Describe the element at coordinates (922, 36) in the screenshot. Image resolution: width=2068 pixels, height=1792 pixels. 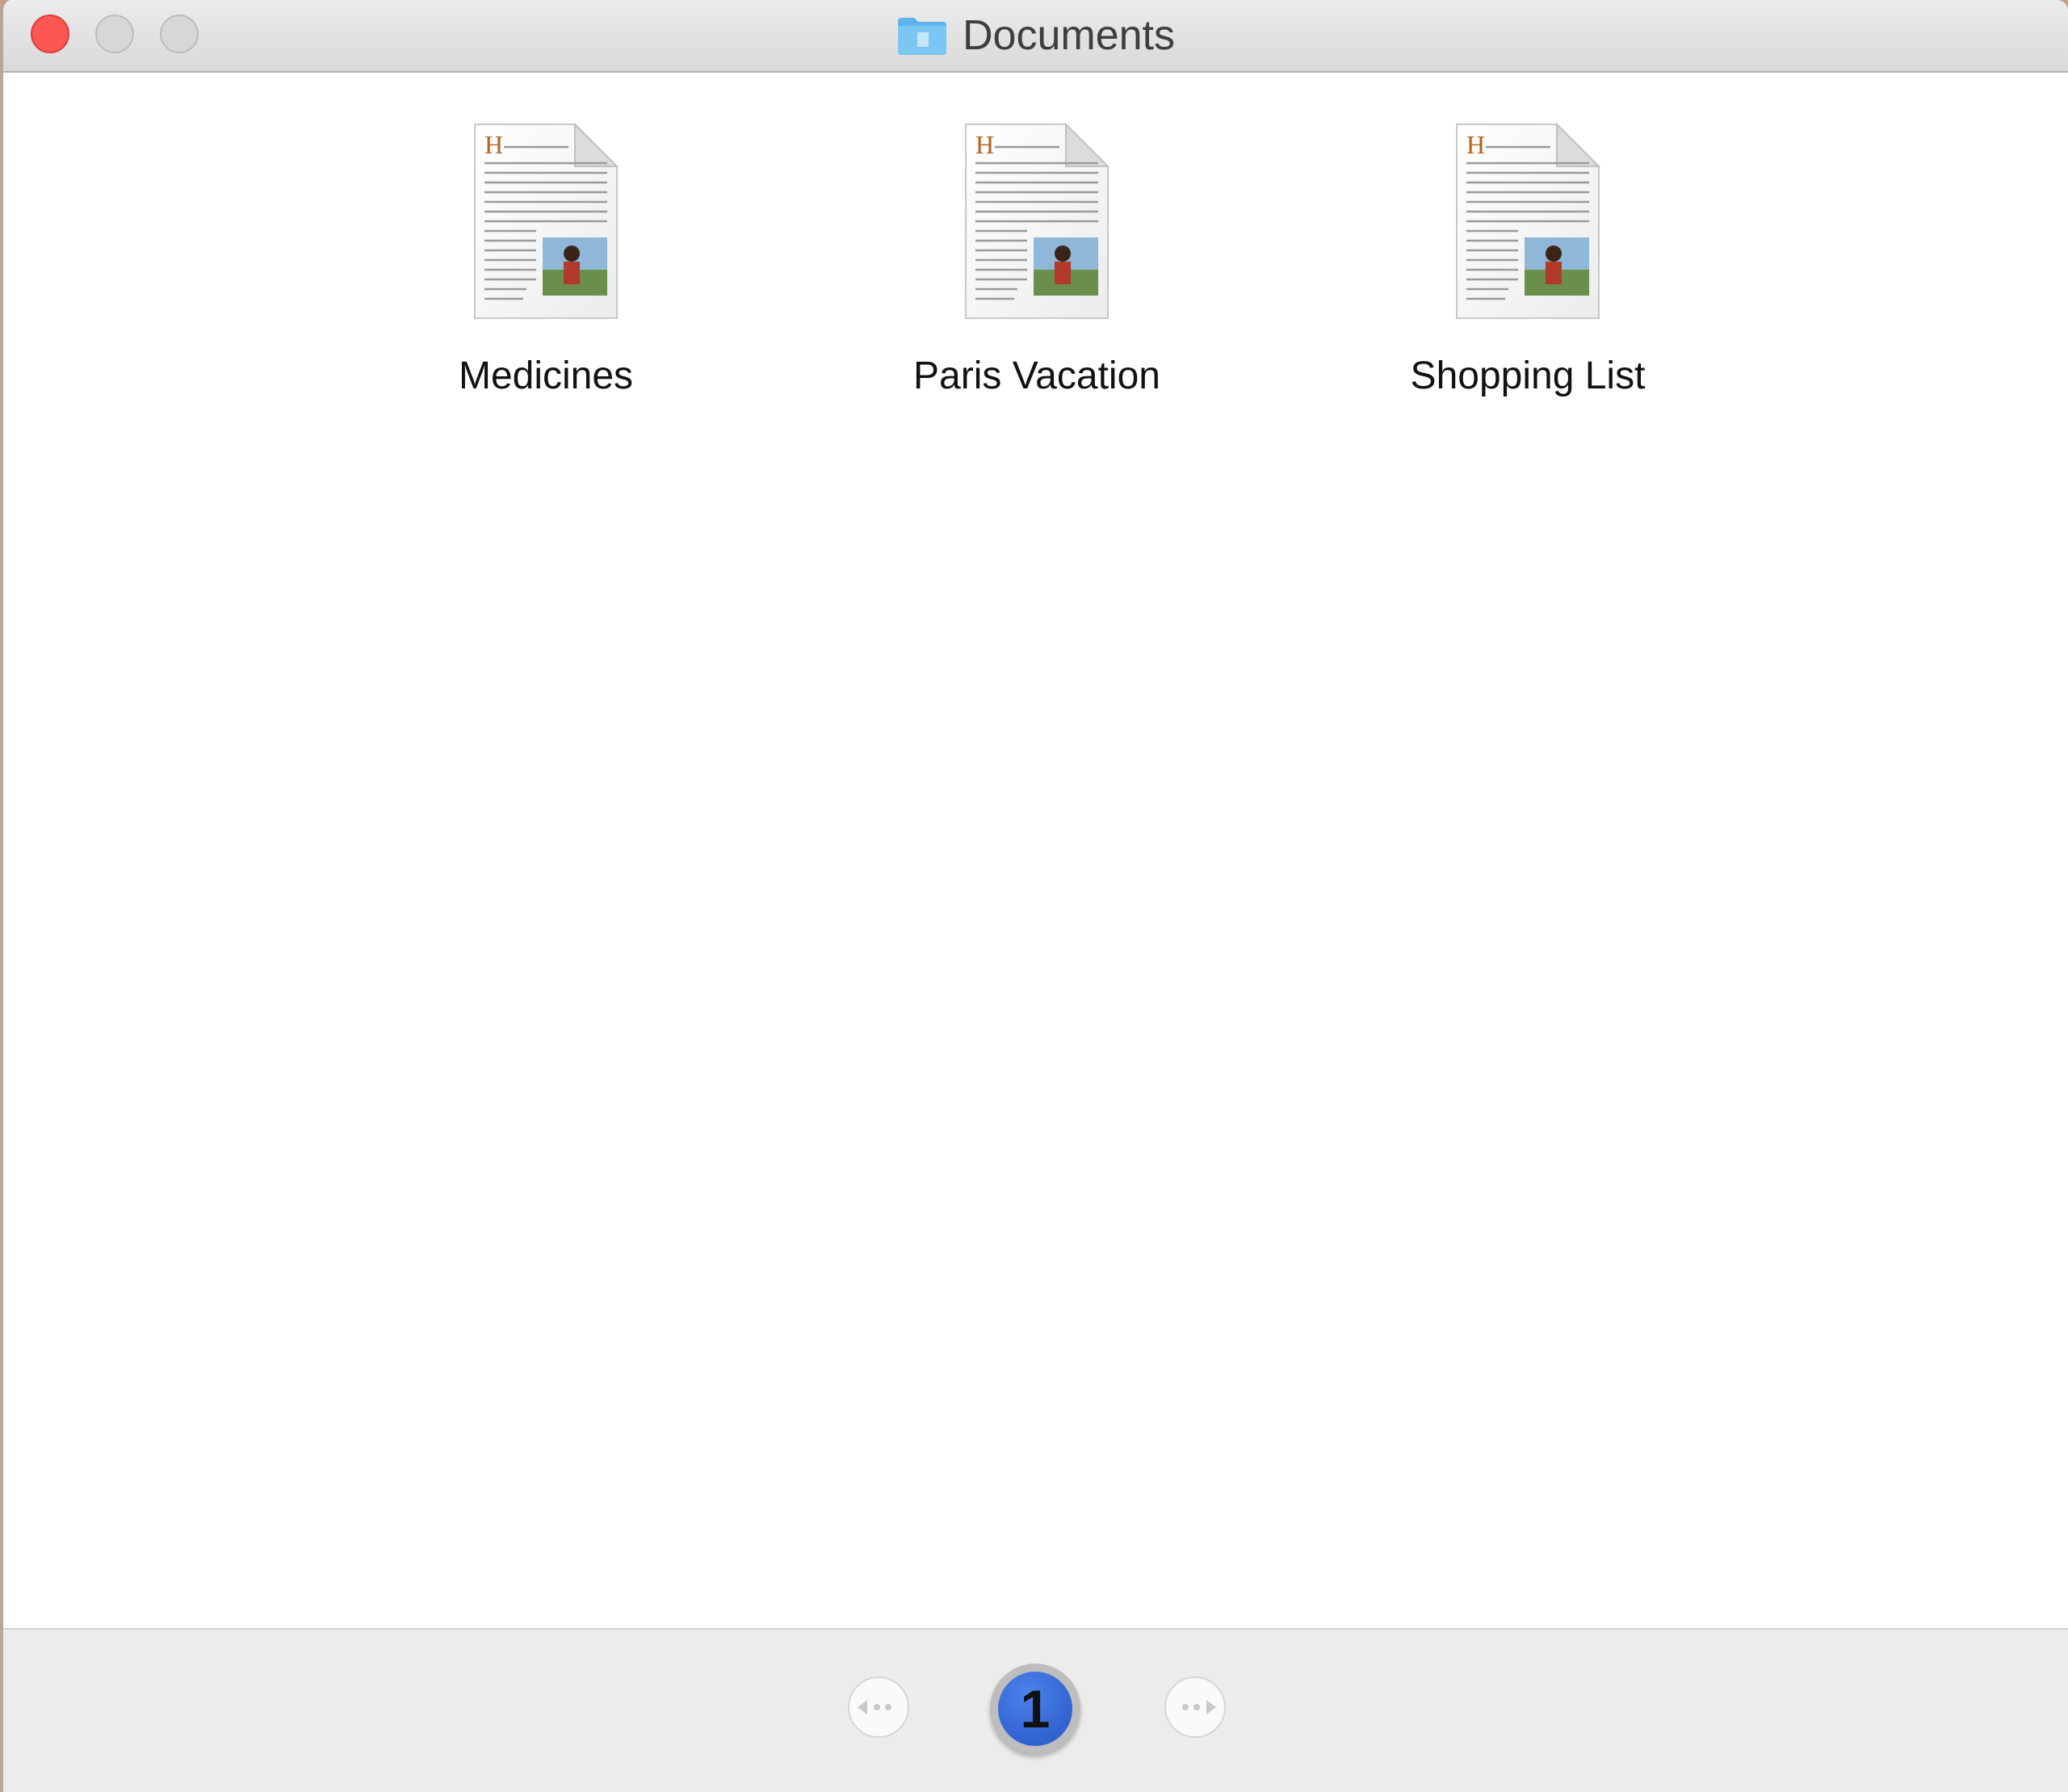
I see `folder-icon` at that location.